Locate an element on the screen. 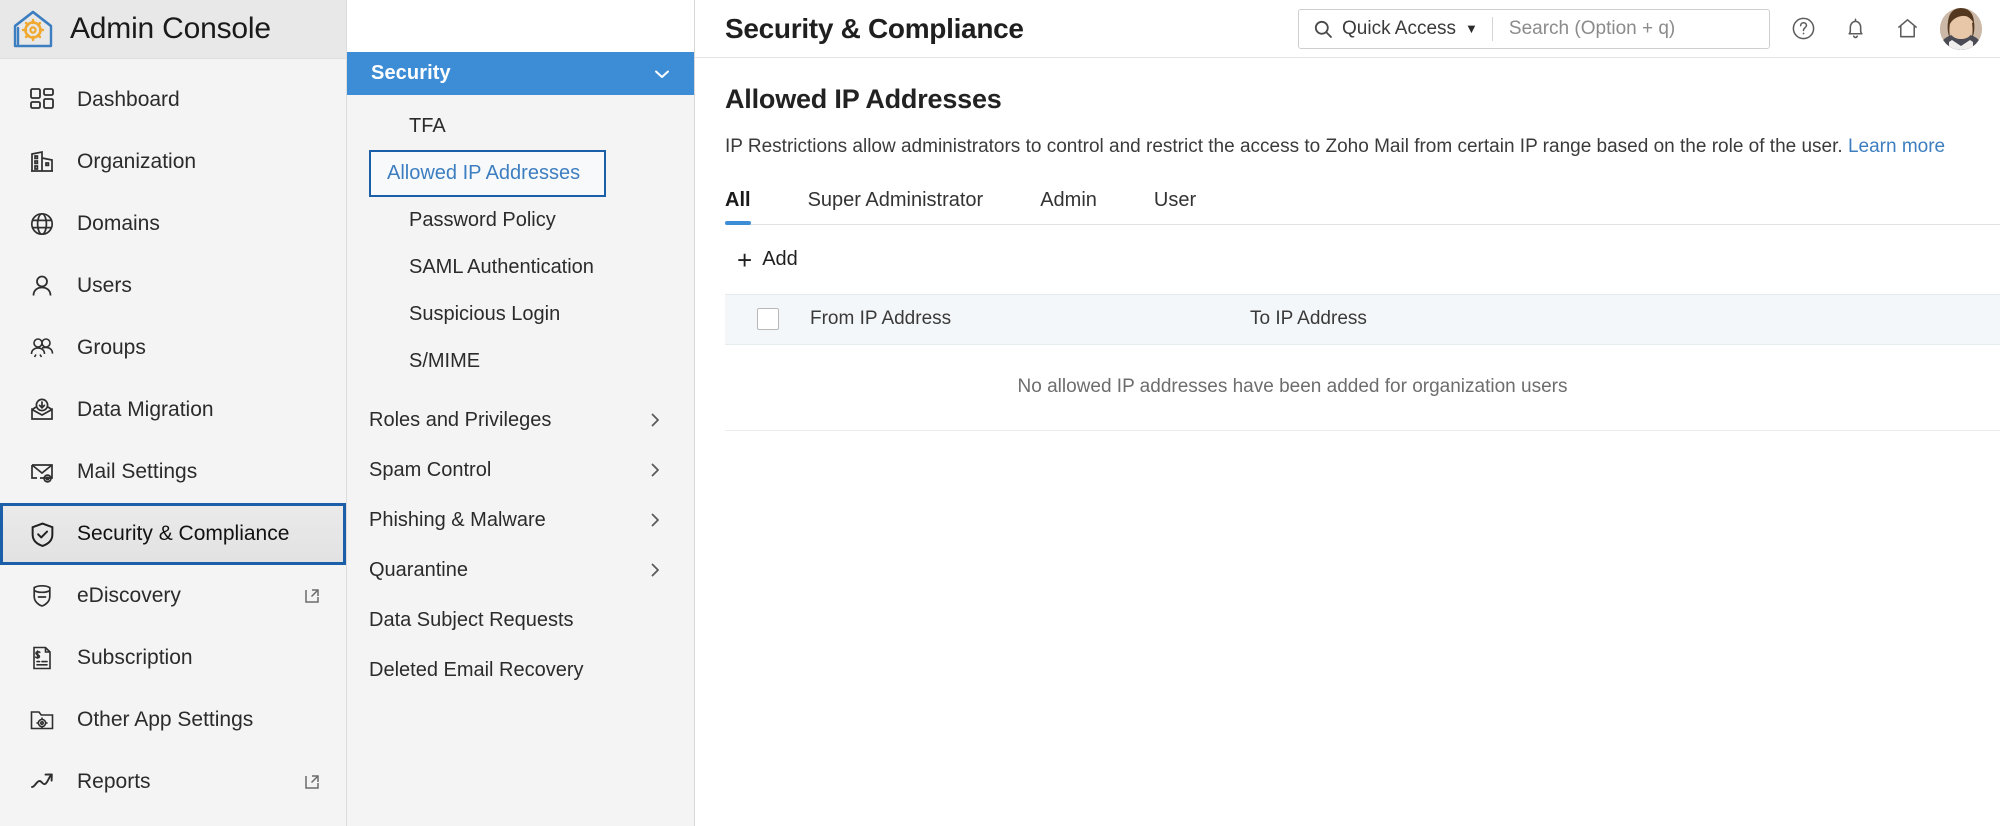 The height and width of the screenshot is (826, 2000). shield-search-icon is located at coordinates (42, 596).